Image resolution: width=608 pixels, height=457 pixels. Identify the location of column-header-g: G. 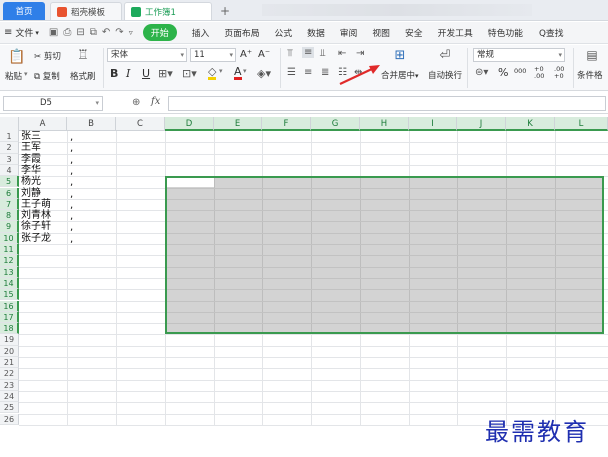
(335, 124).